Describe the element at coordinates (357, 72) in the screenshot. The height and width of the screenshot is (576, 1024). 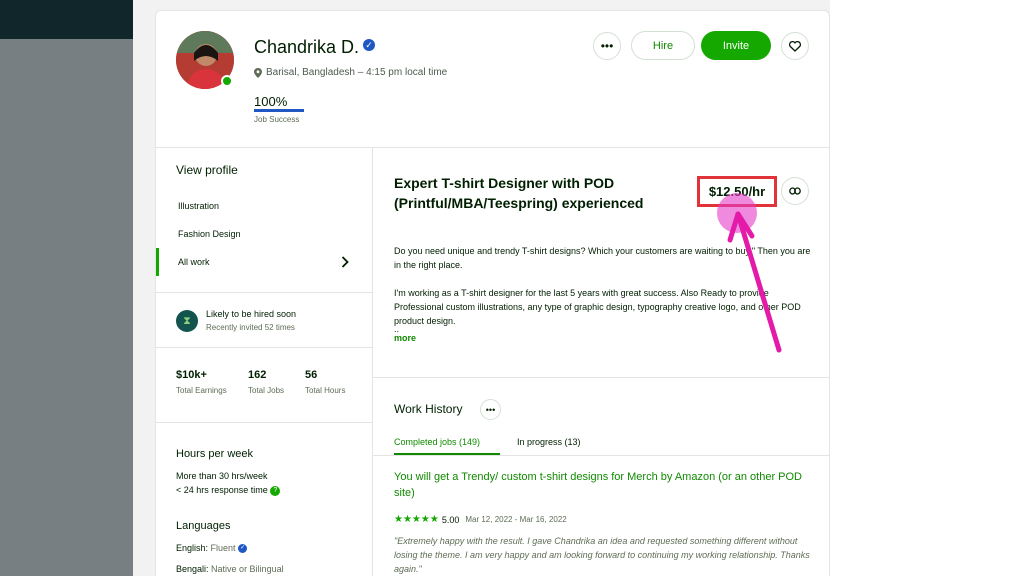
I see `location-text: Barisal, Bangladesh – 4:15 pm local time` at that location.